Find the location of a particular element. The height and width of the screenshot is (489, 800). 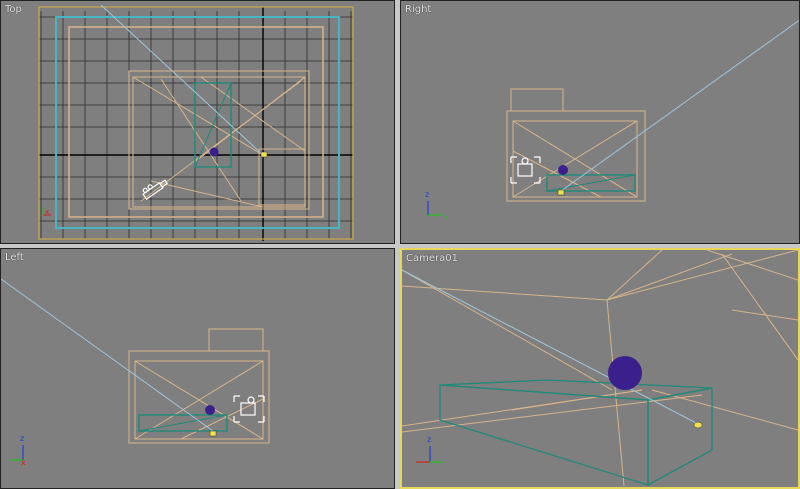

axis-tripod: z y is located at coordinates (437, 205).